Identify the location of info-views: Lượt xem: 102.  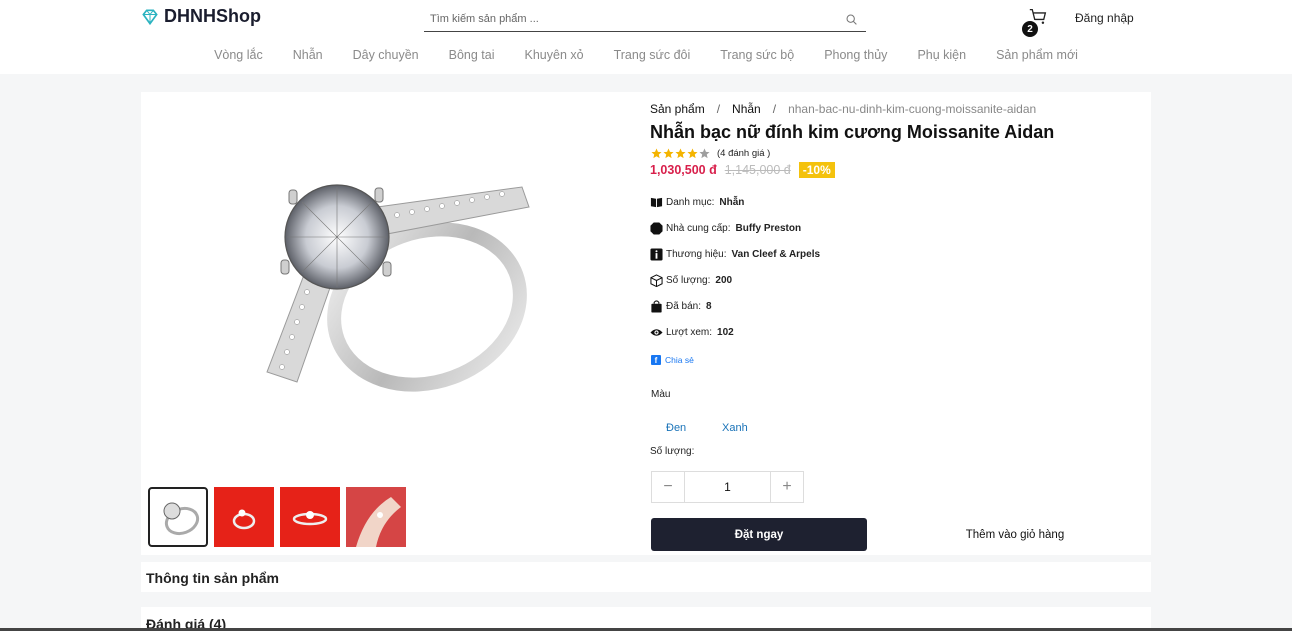
(692, 332).